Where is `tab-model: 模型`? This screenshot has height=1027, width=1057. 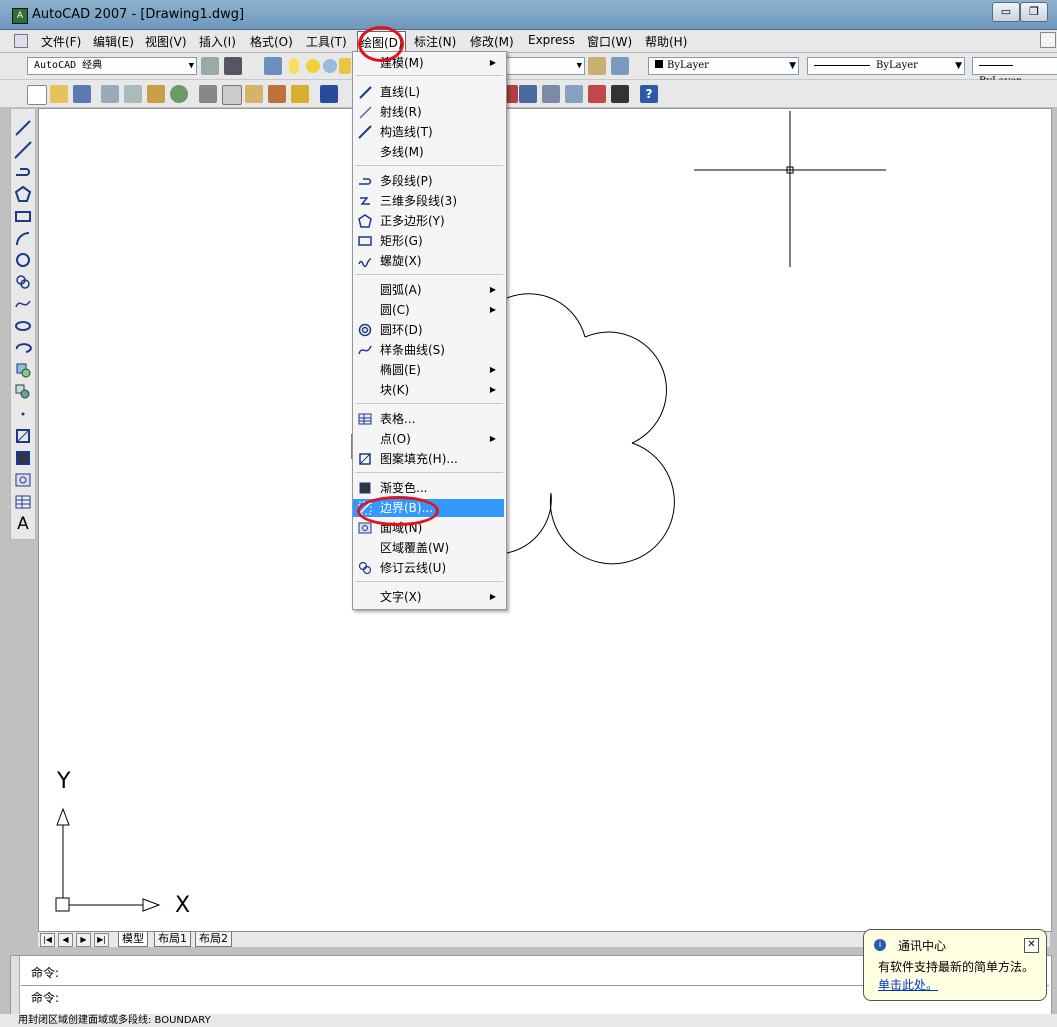
tab-model: 模型 is located at coordinates (133, 939).